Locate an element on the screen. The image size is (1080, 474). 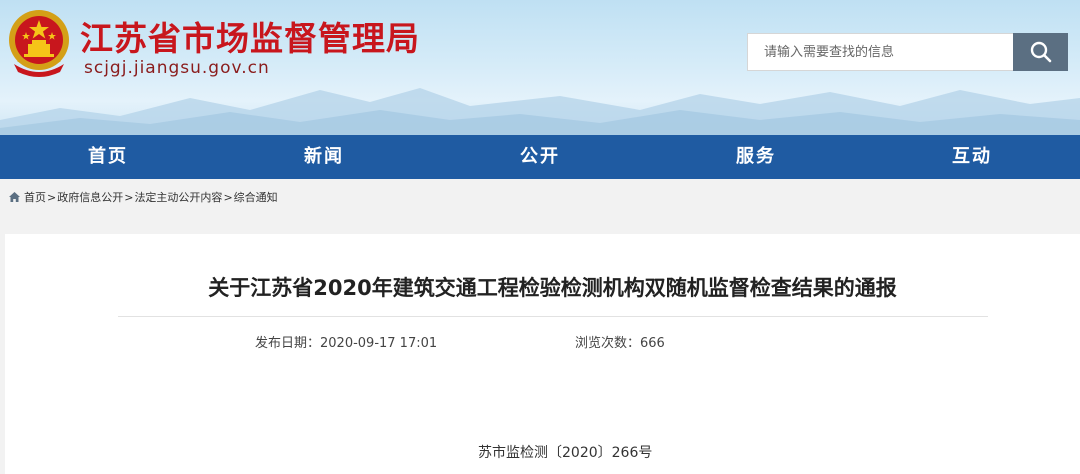
national-emblem-icon is located at coordinates (39, 43).